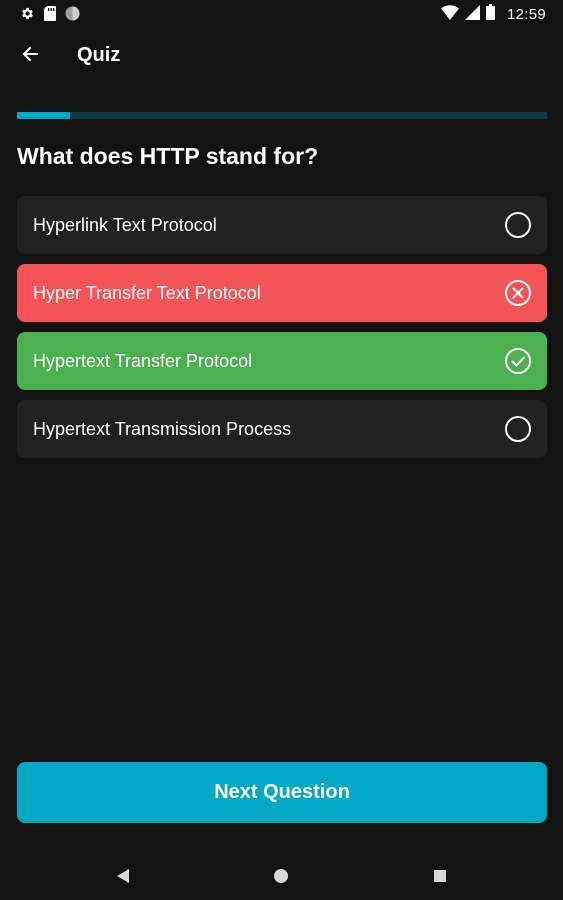  What do you see at coordinates (168, 156) in the screenshot?
I see `question-text: What does HTTP stand for?` at bounding box center [168, 156].